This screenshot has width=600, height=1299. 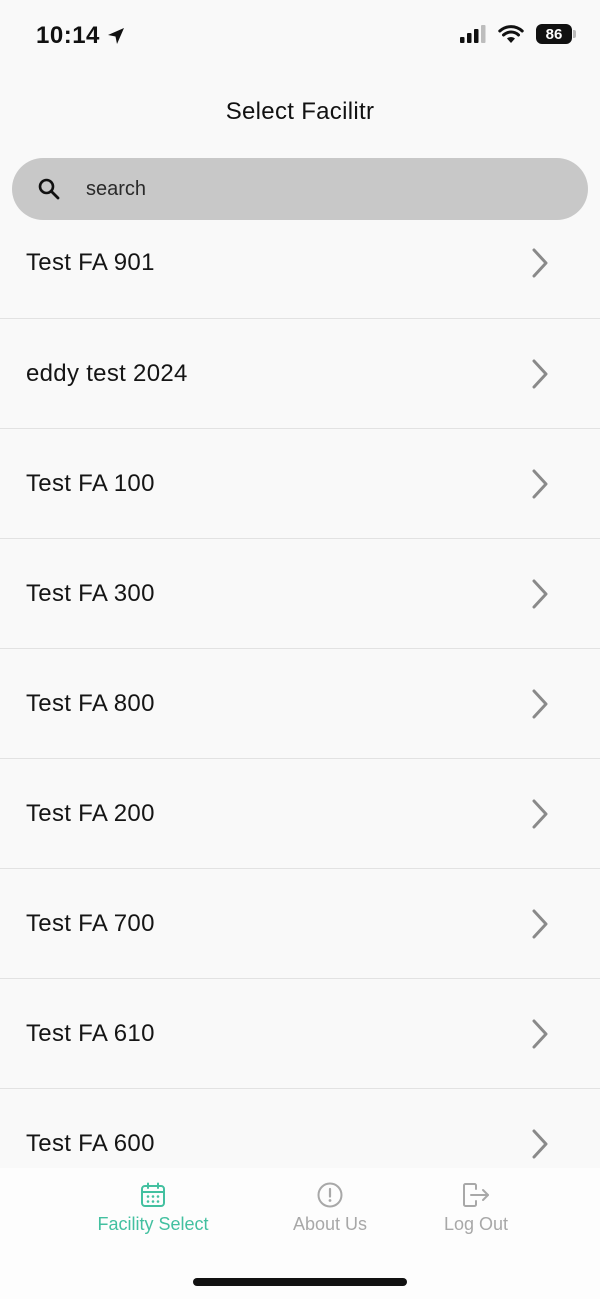 What do you see at coordinates (300, 263) in the screenshot?
I see `list-item: Test FA 901` at bounding box center [300, 263].